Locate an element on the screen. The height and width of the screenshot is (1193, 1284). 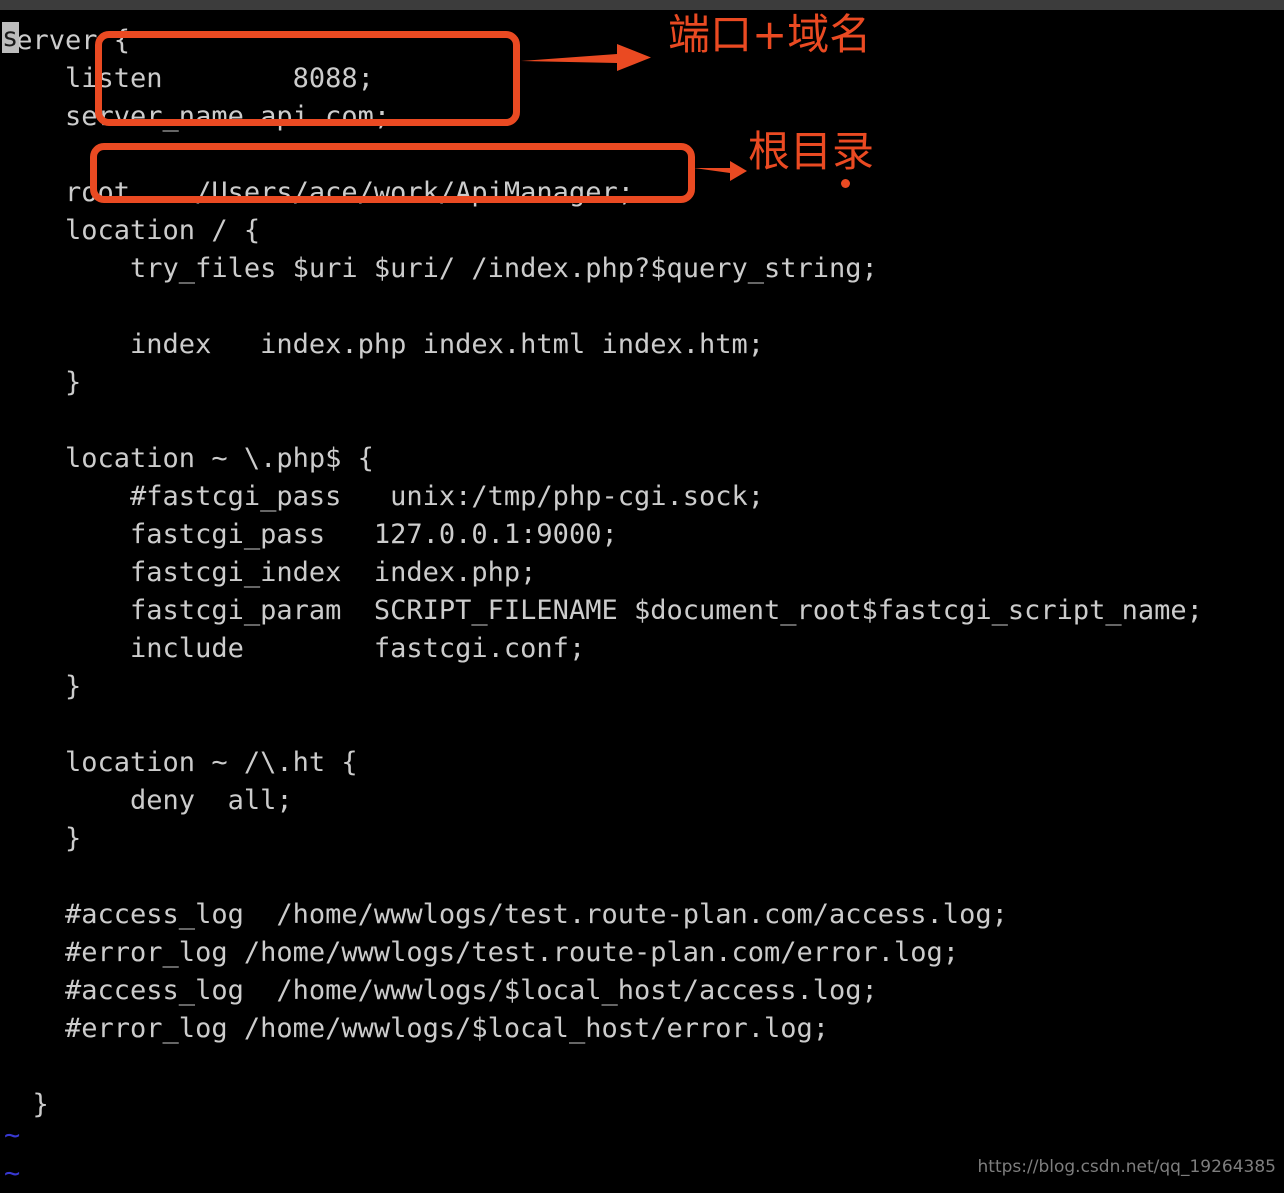
code-line: location ~ \.php$ { is located at coordinates (187, 458).